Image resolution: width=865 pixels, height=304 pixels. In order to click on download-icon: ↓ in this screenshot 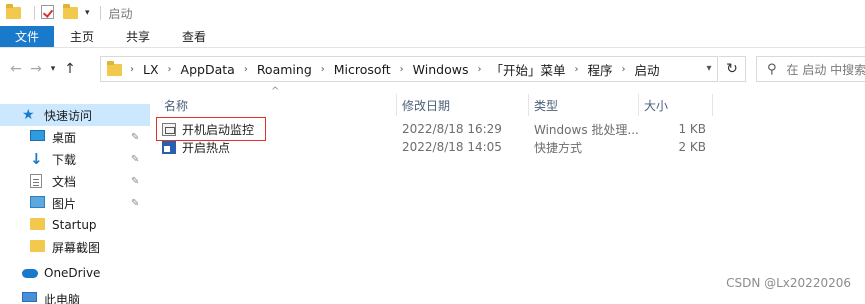, I will do `click(36, 159)`.